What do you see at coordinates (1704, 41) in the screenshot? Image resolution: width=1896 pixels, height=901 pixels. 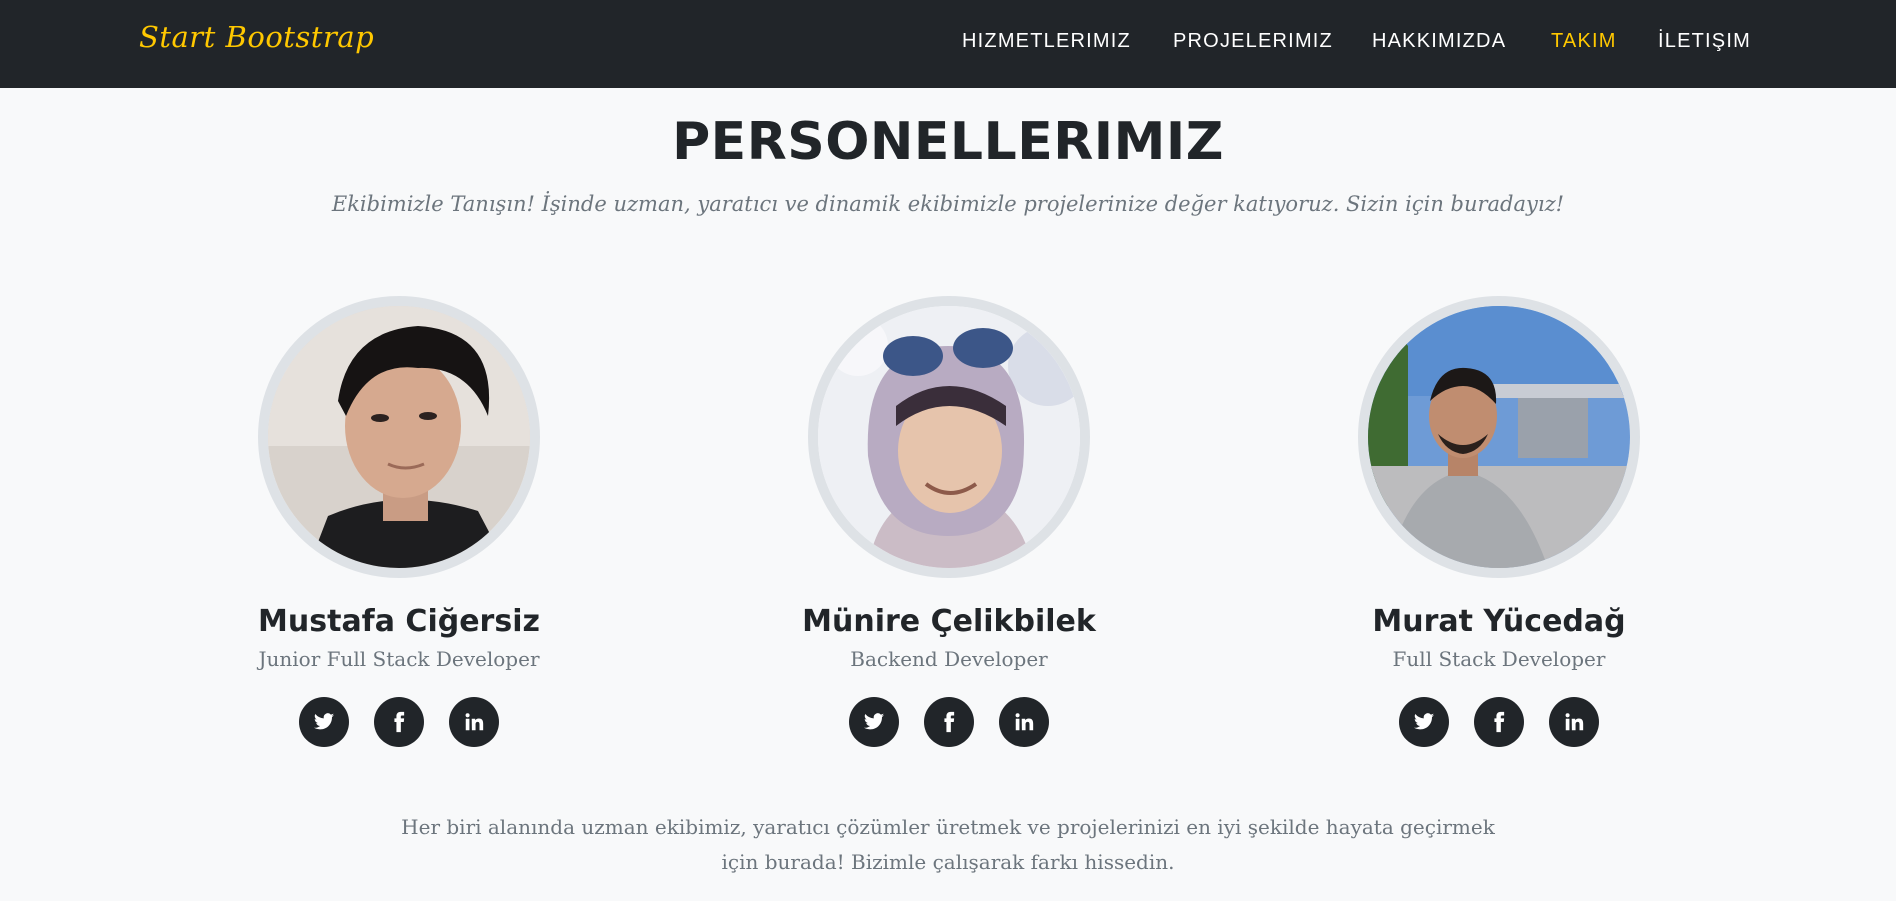 I see `nav-link-contact: İLETIŞIM` at bounding box center [1704, 41].